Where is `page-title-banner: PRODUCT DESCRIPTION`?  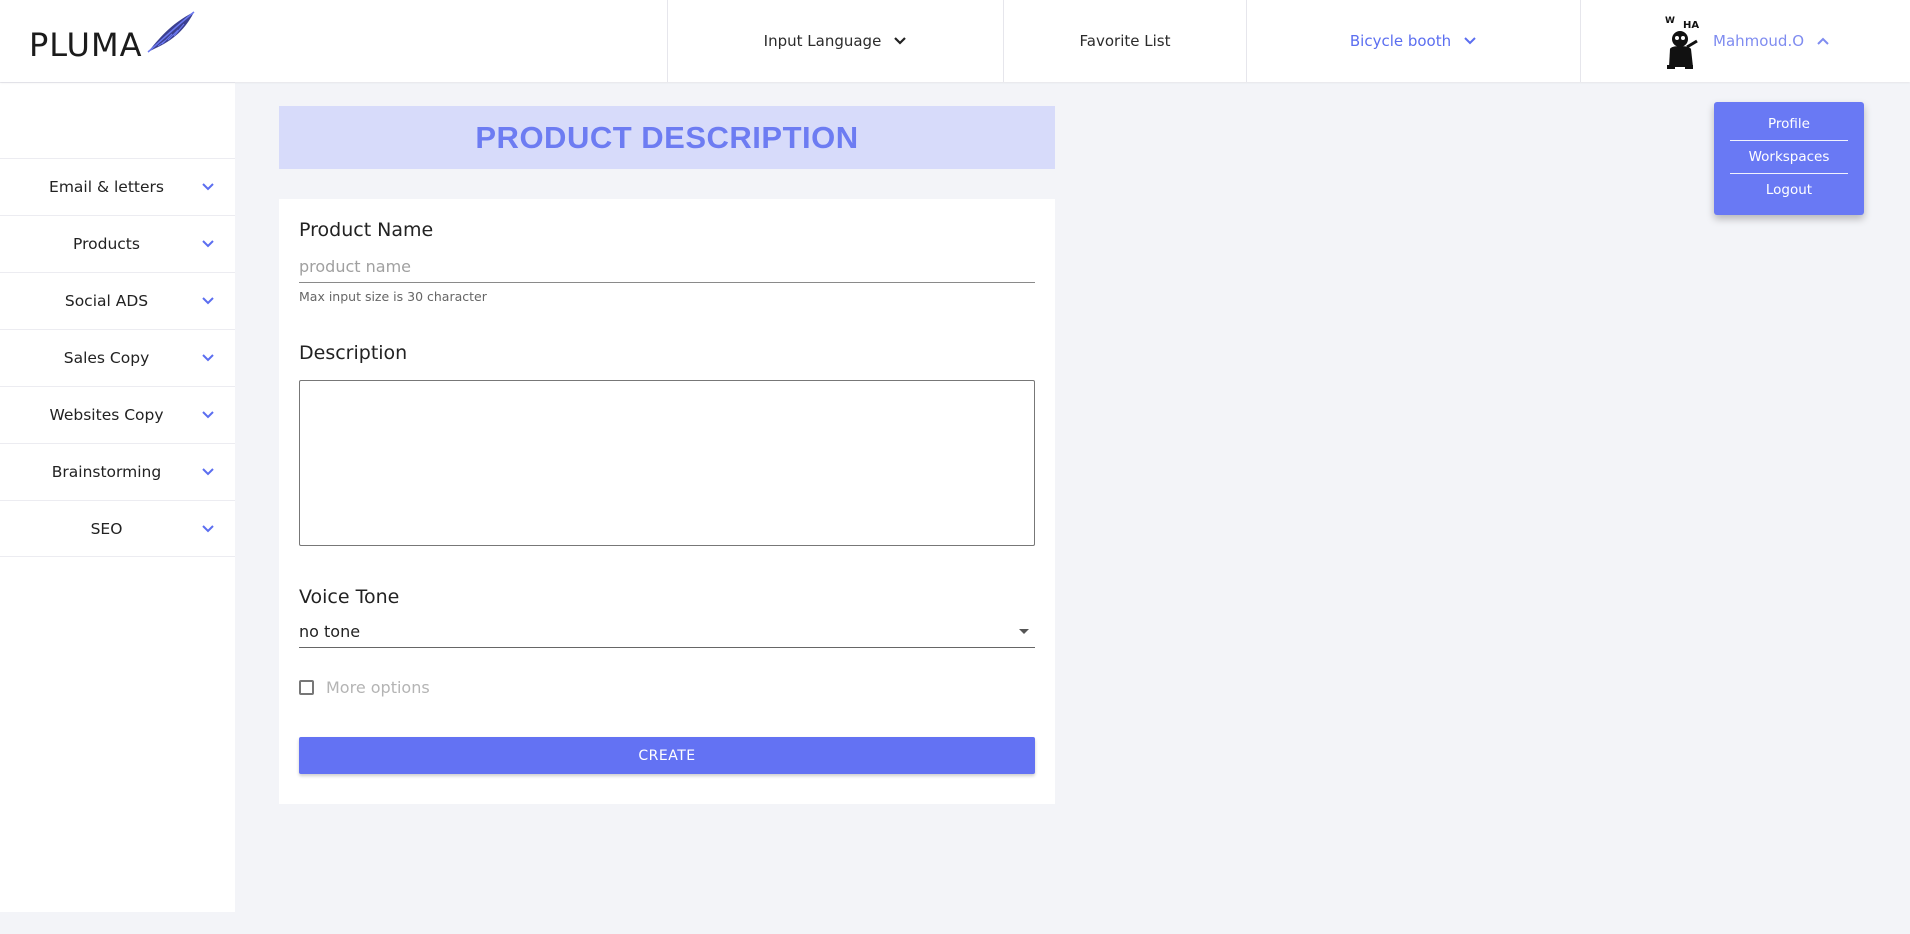 page-title-banner: PRODUCT DESCRIPTION is located at coordinates (667, 137).